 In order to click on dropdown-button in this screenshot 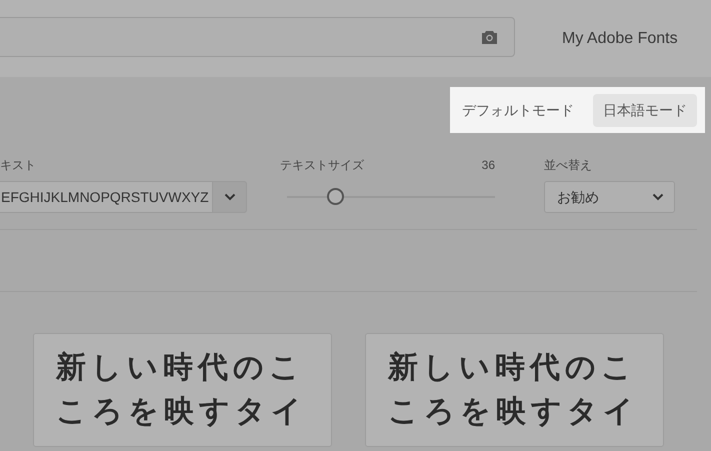, I will do `click(229, 197)`.